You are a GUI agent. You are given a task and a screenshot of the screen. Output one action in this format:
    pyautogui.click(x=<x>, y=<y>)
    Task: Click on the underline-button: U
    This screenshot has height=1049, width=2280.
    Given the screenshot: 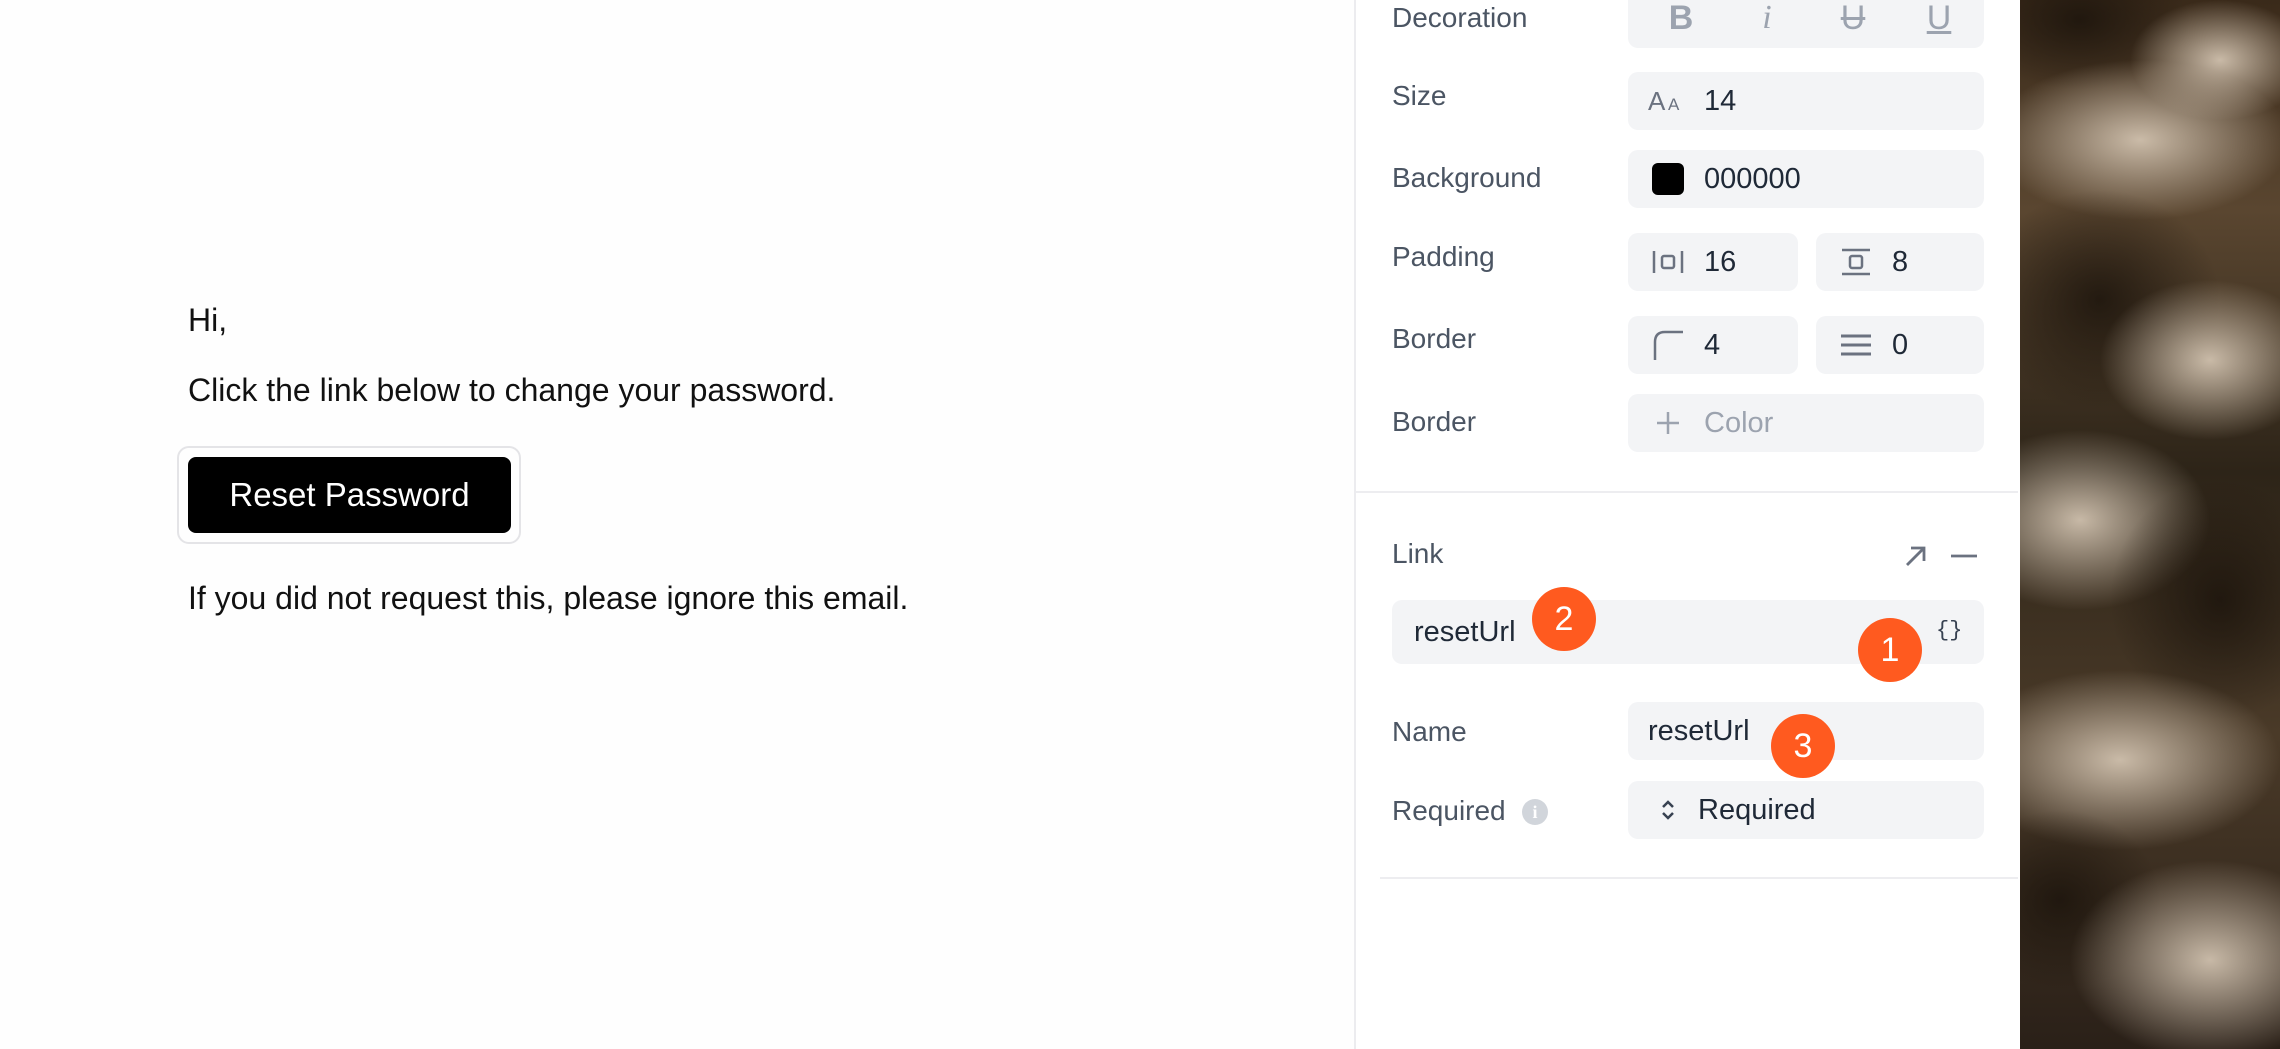 What is the action you would take?
    pyautogui.click(x=1939, y=24)
    